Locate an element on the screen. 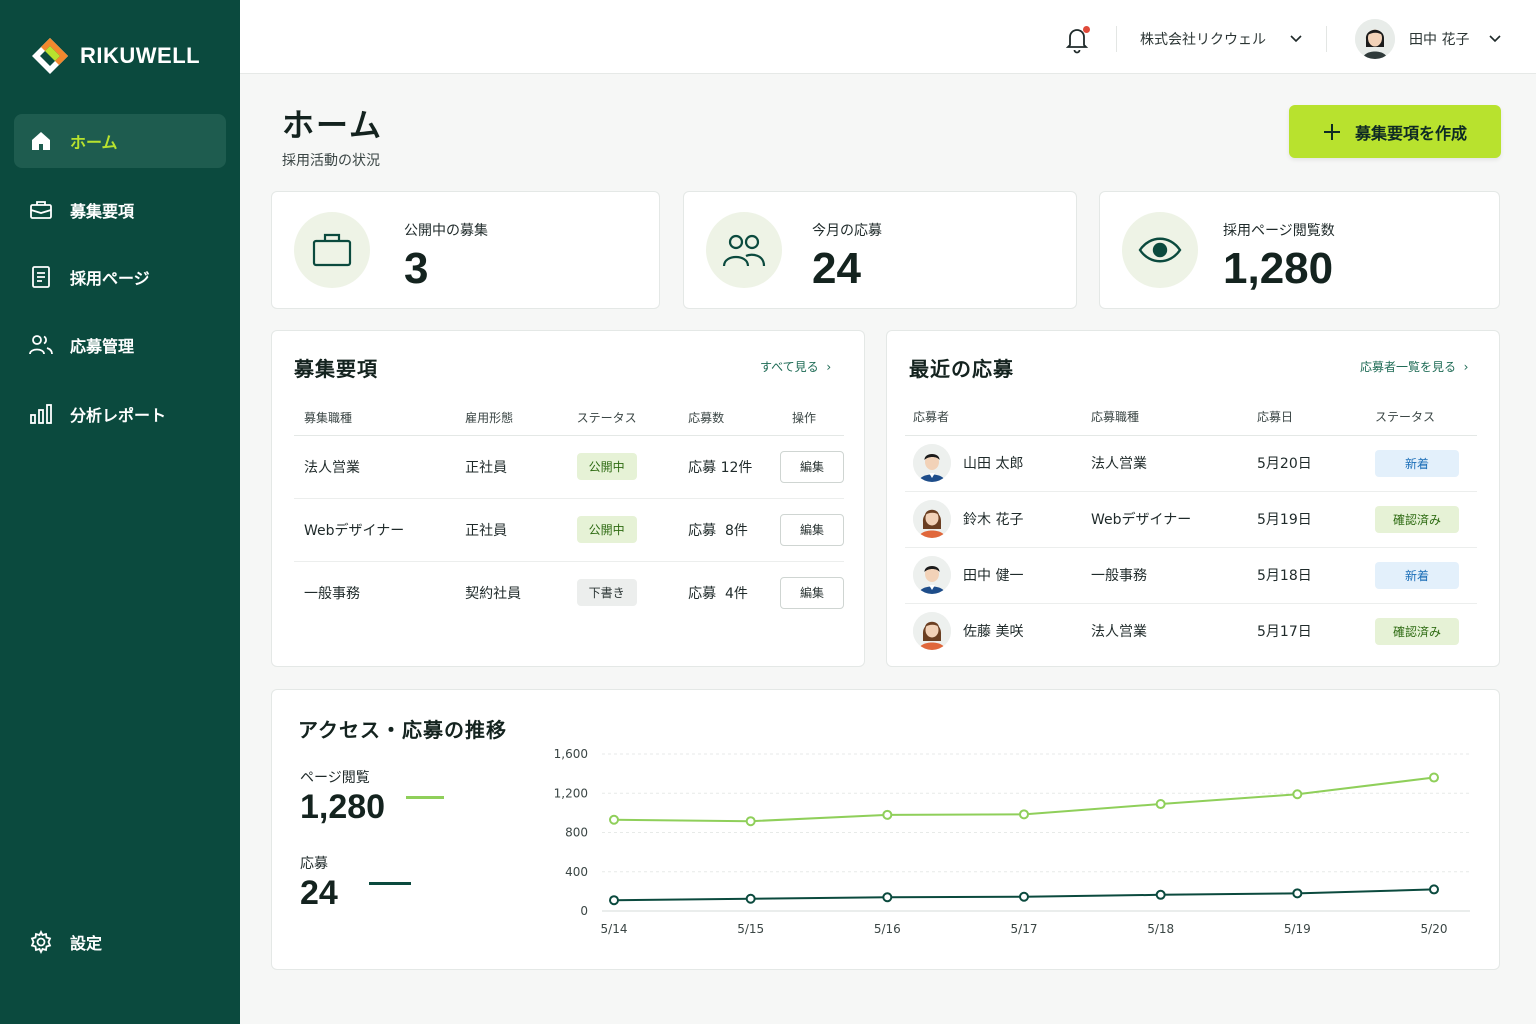  create-button-label: 募集要項を作成 is located at coordinates (1410, 134).